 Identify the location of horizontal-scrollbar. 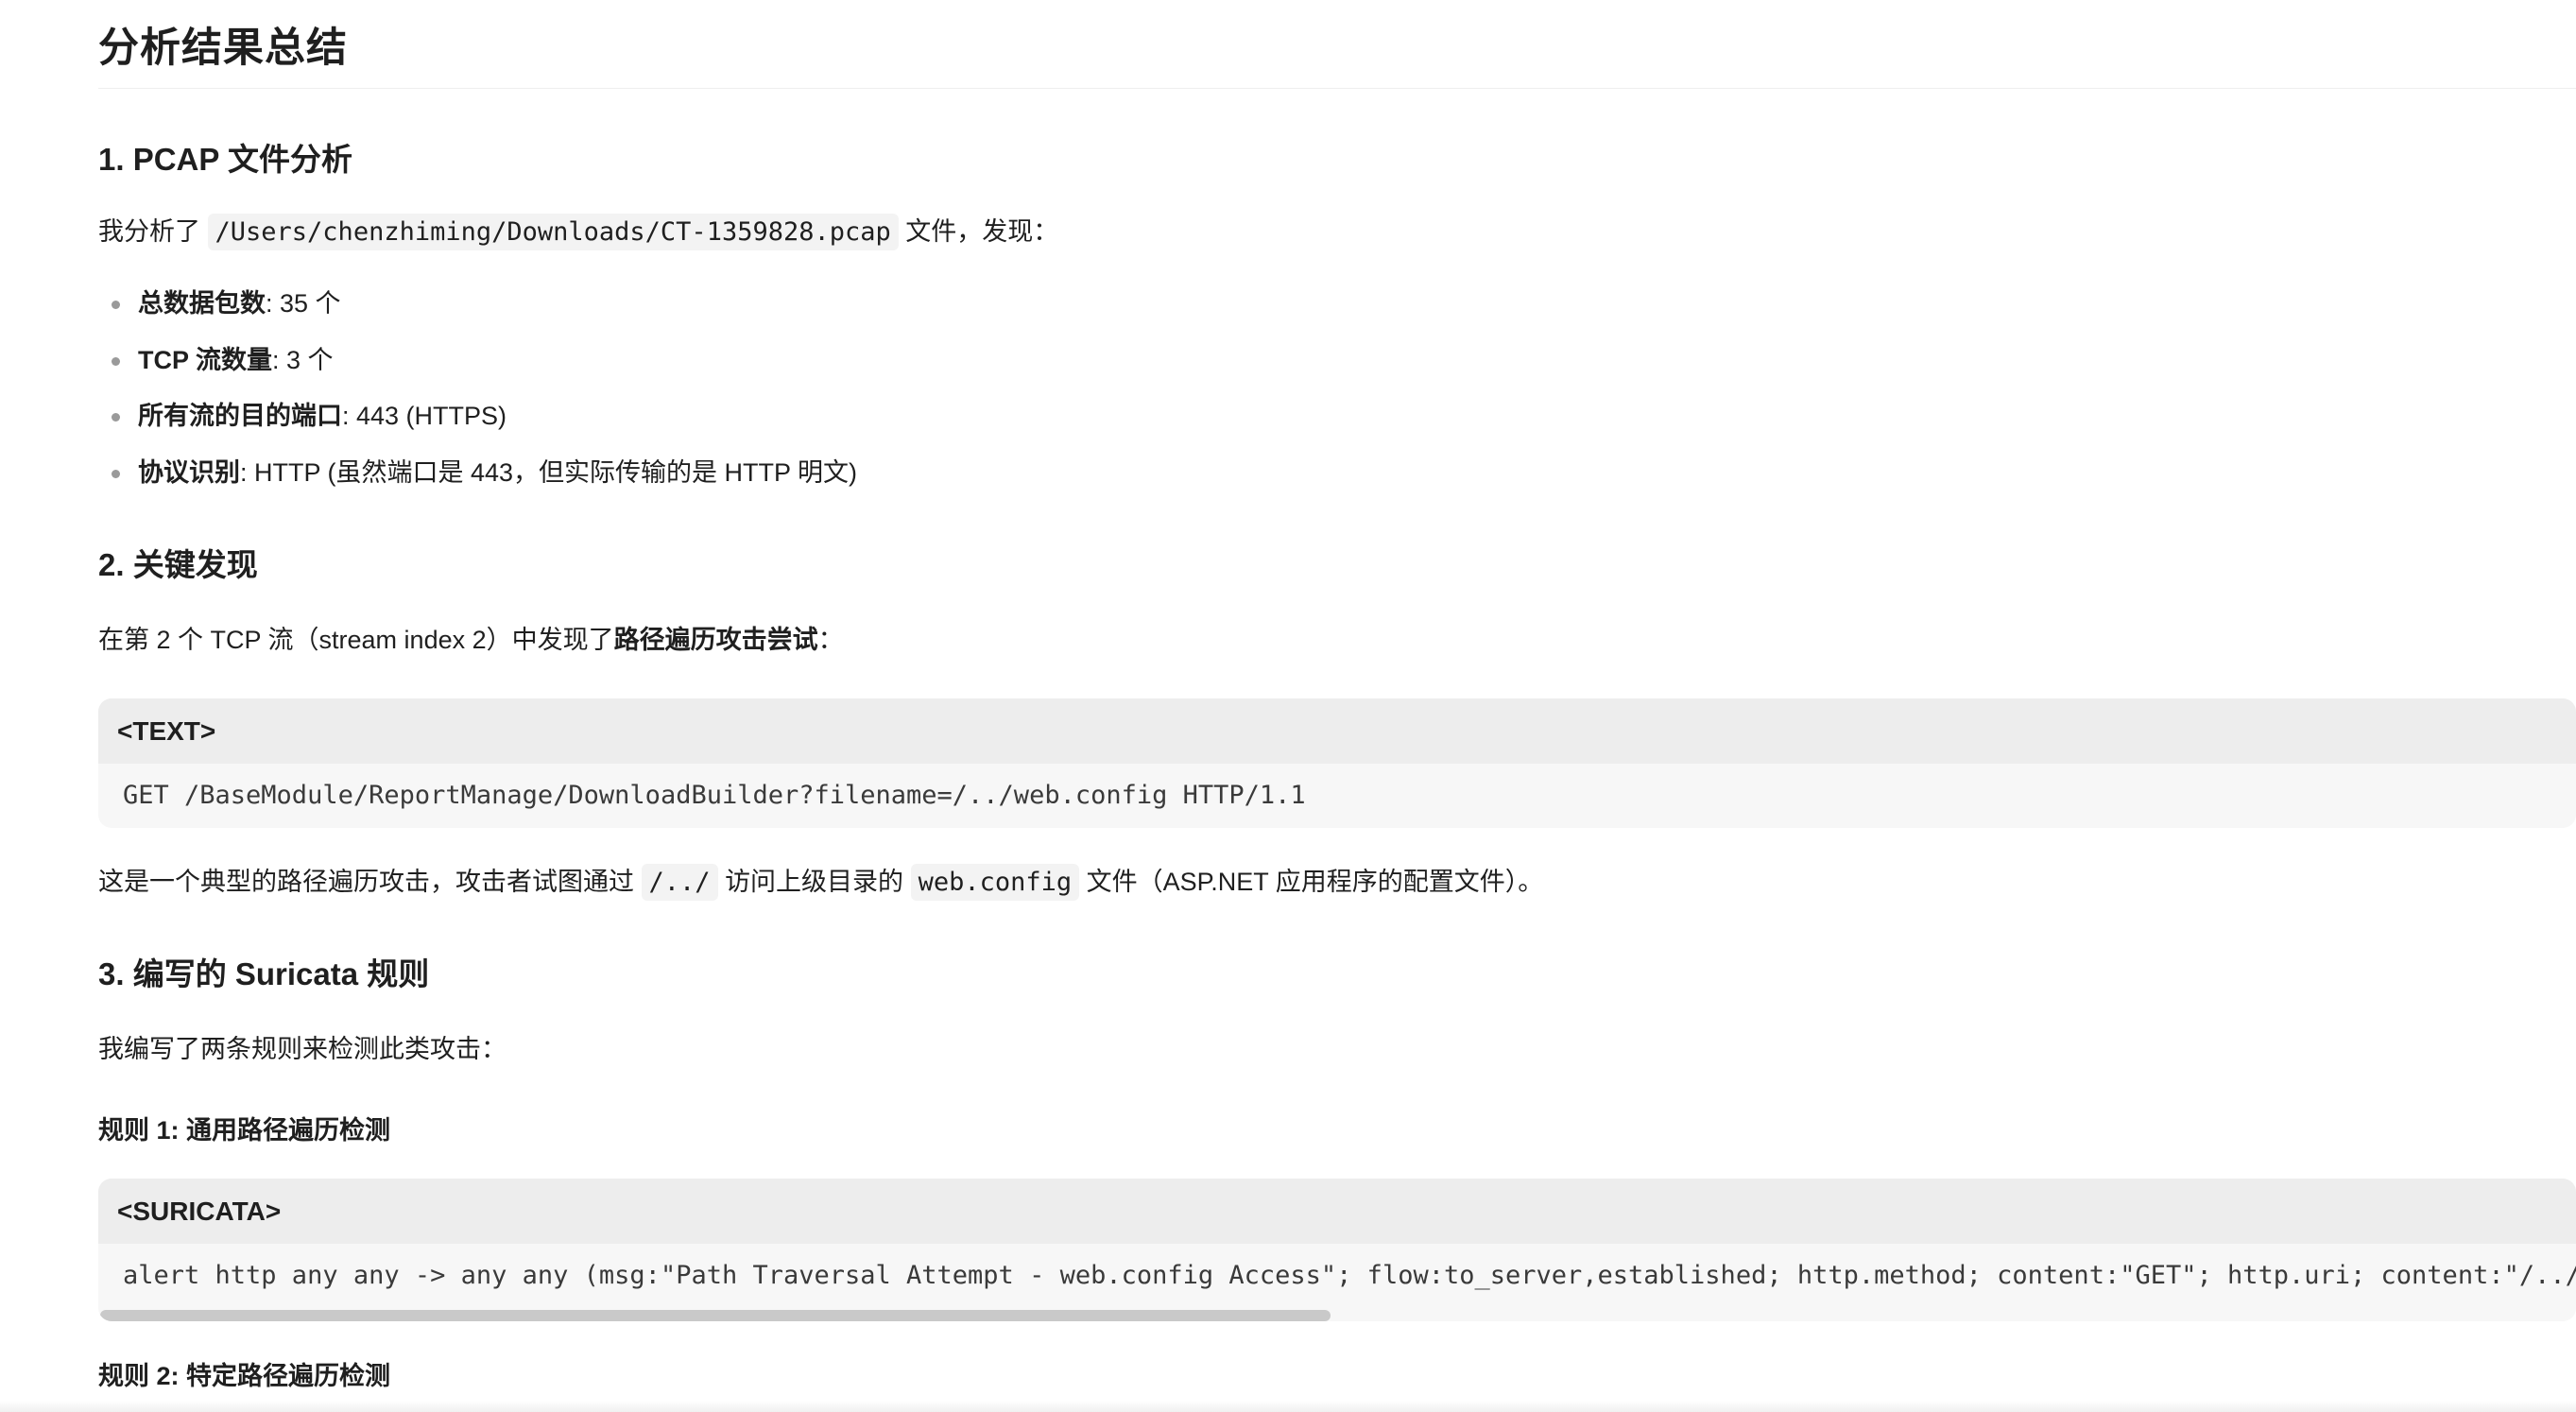
(1337, 1314).